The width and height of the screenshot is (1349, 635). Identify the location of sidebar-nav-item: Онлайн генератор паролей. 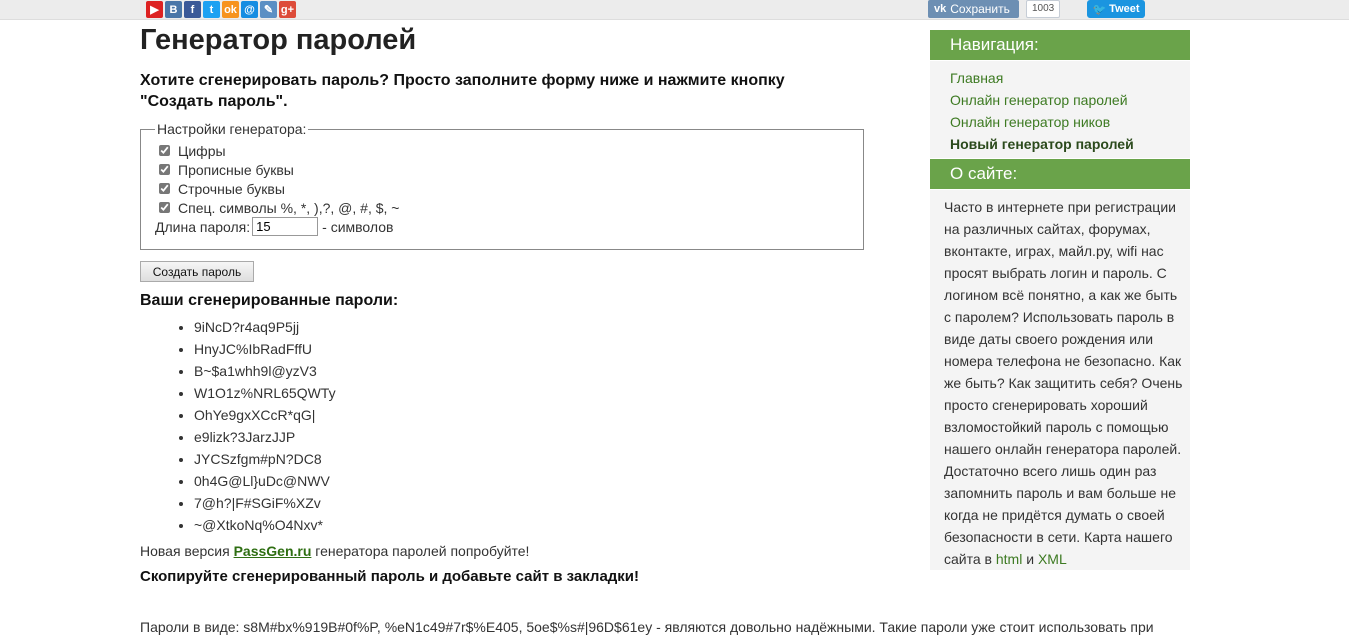
(1060, 100).